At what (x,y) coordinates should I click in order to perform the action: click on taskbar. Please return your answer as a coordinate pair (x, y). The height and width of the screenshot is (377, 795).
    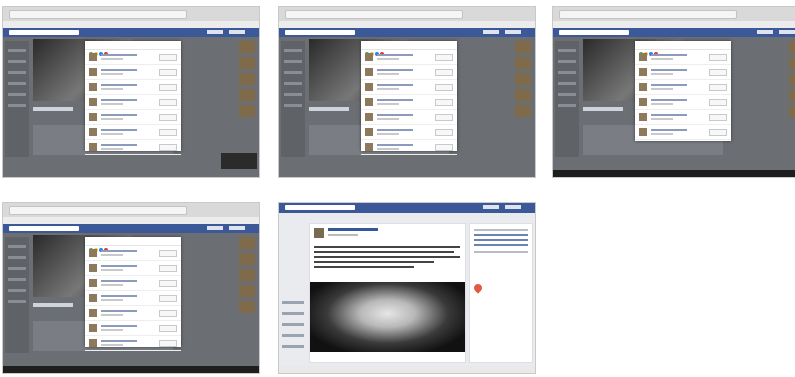
    Looking at the image, I should click on (131, 369).